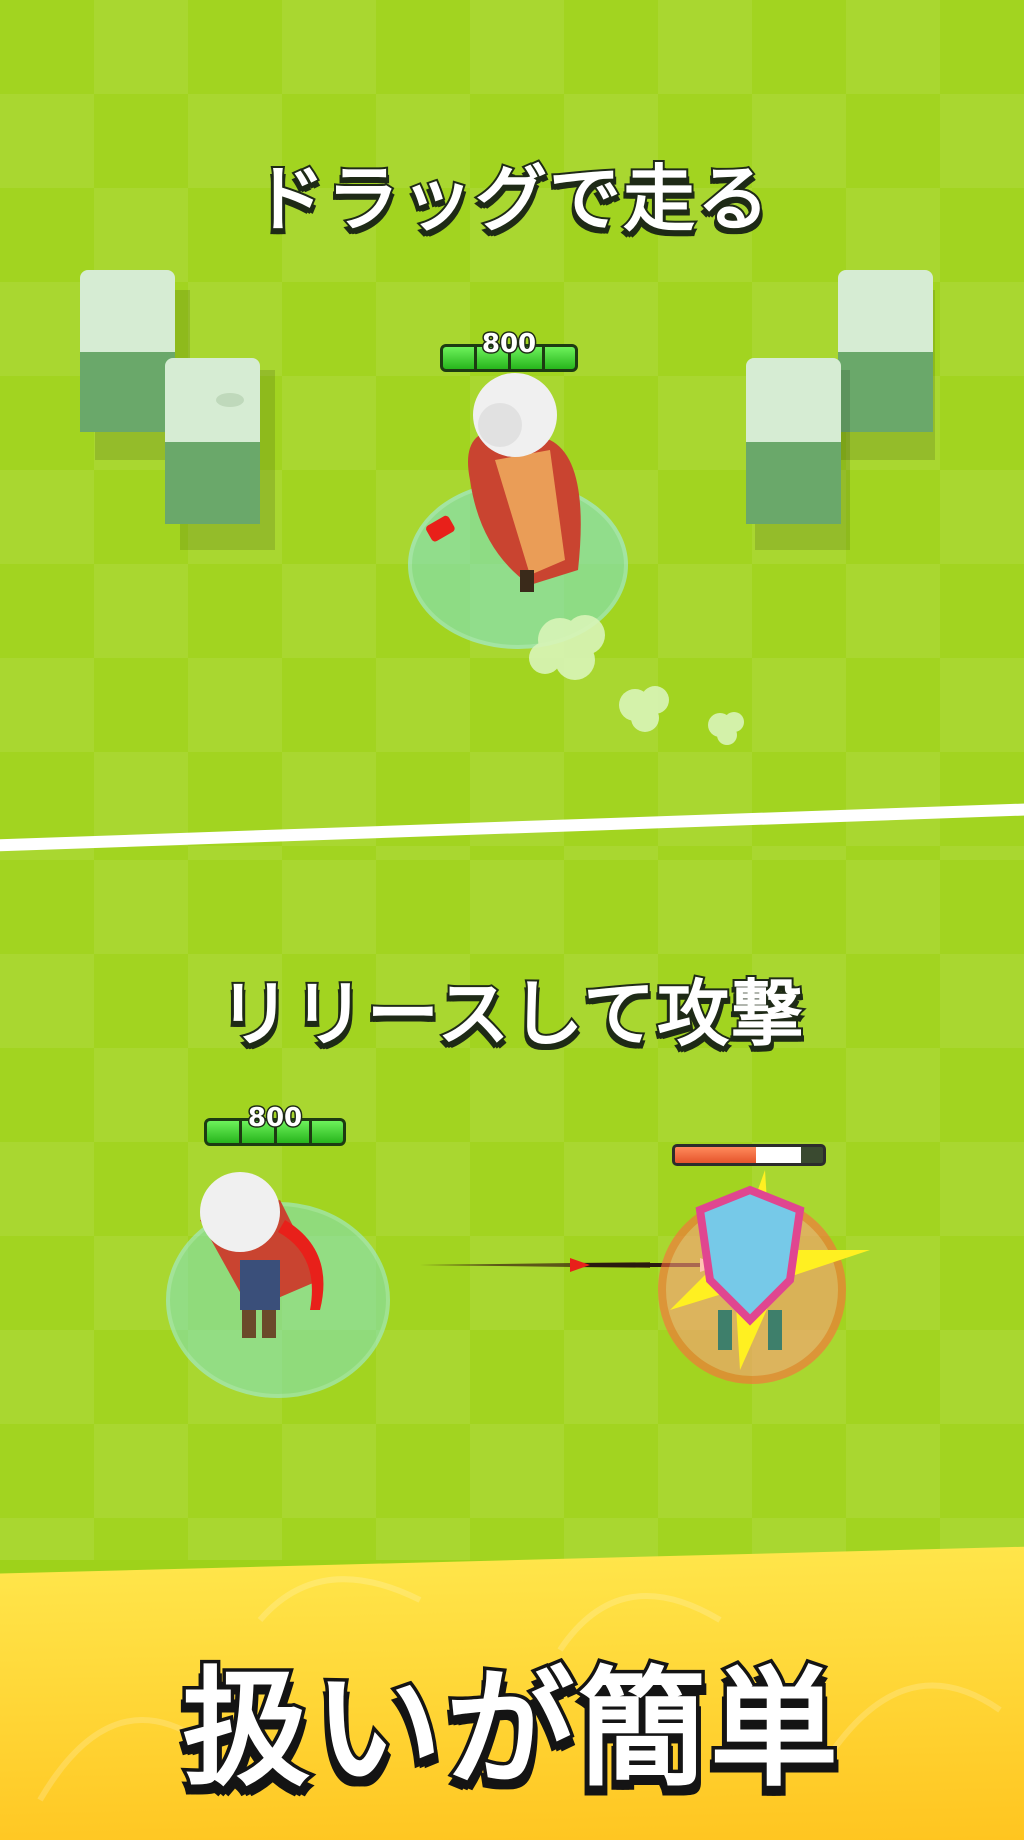 This screenshot has width=1024, height=1840. I want to click on dust-puffs, so click(636, 680).